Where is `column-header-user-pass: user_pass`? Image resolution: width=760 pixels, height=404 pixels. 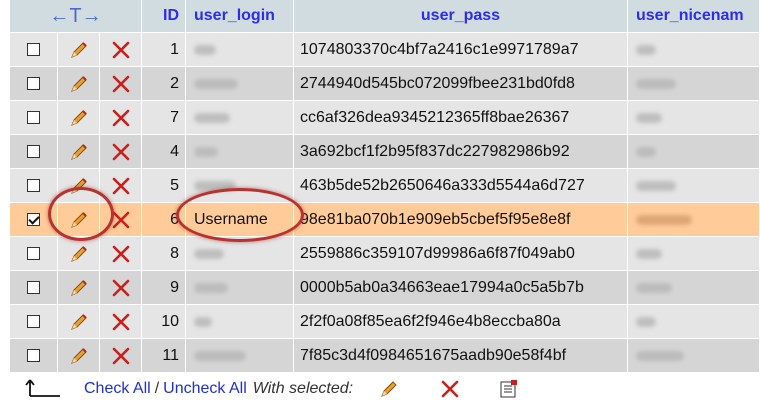 column-header-user-pass: user_pass is located at coordinates (461, 16).